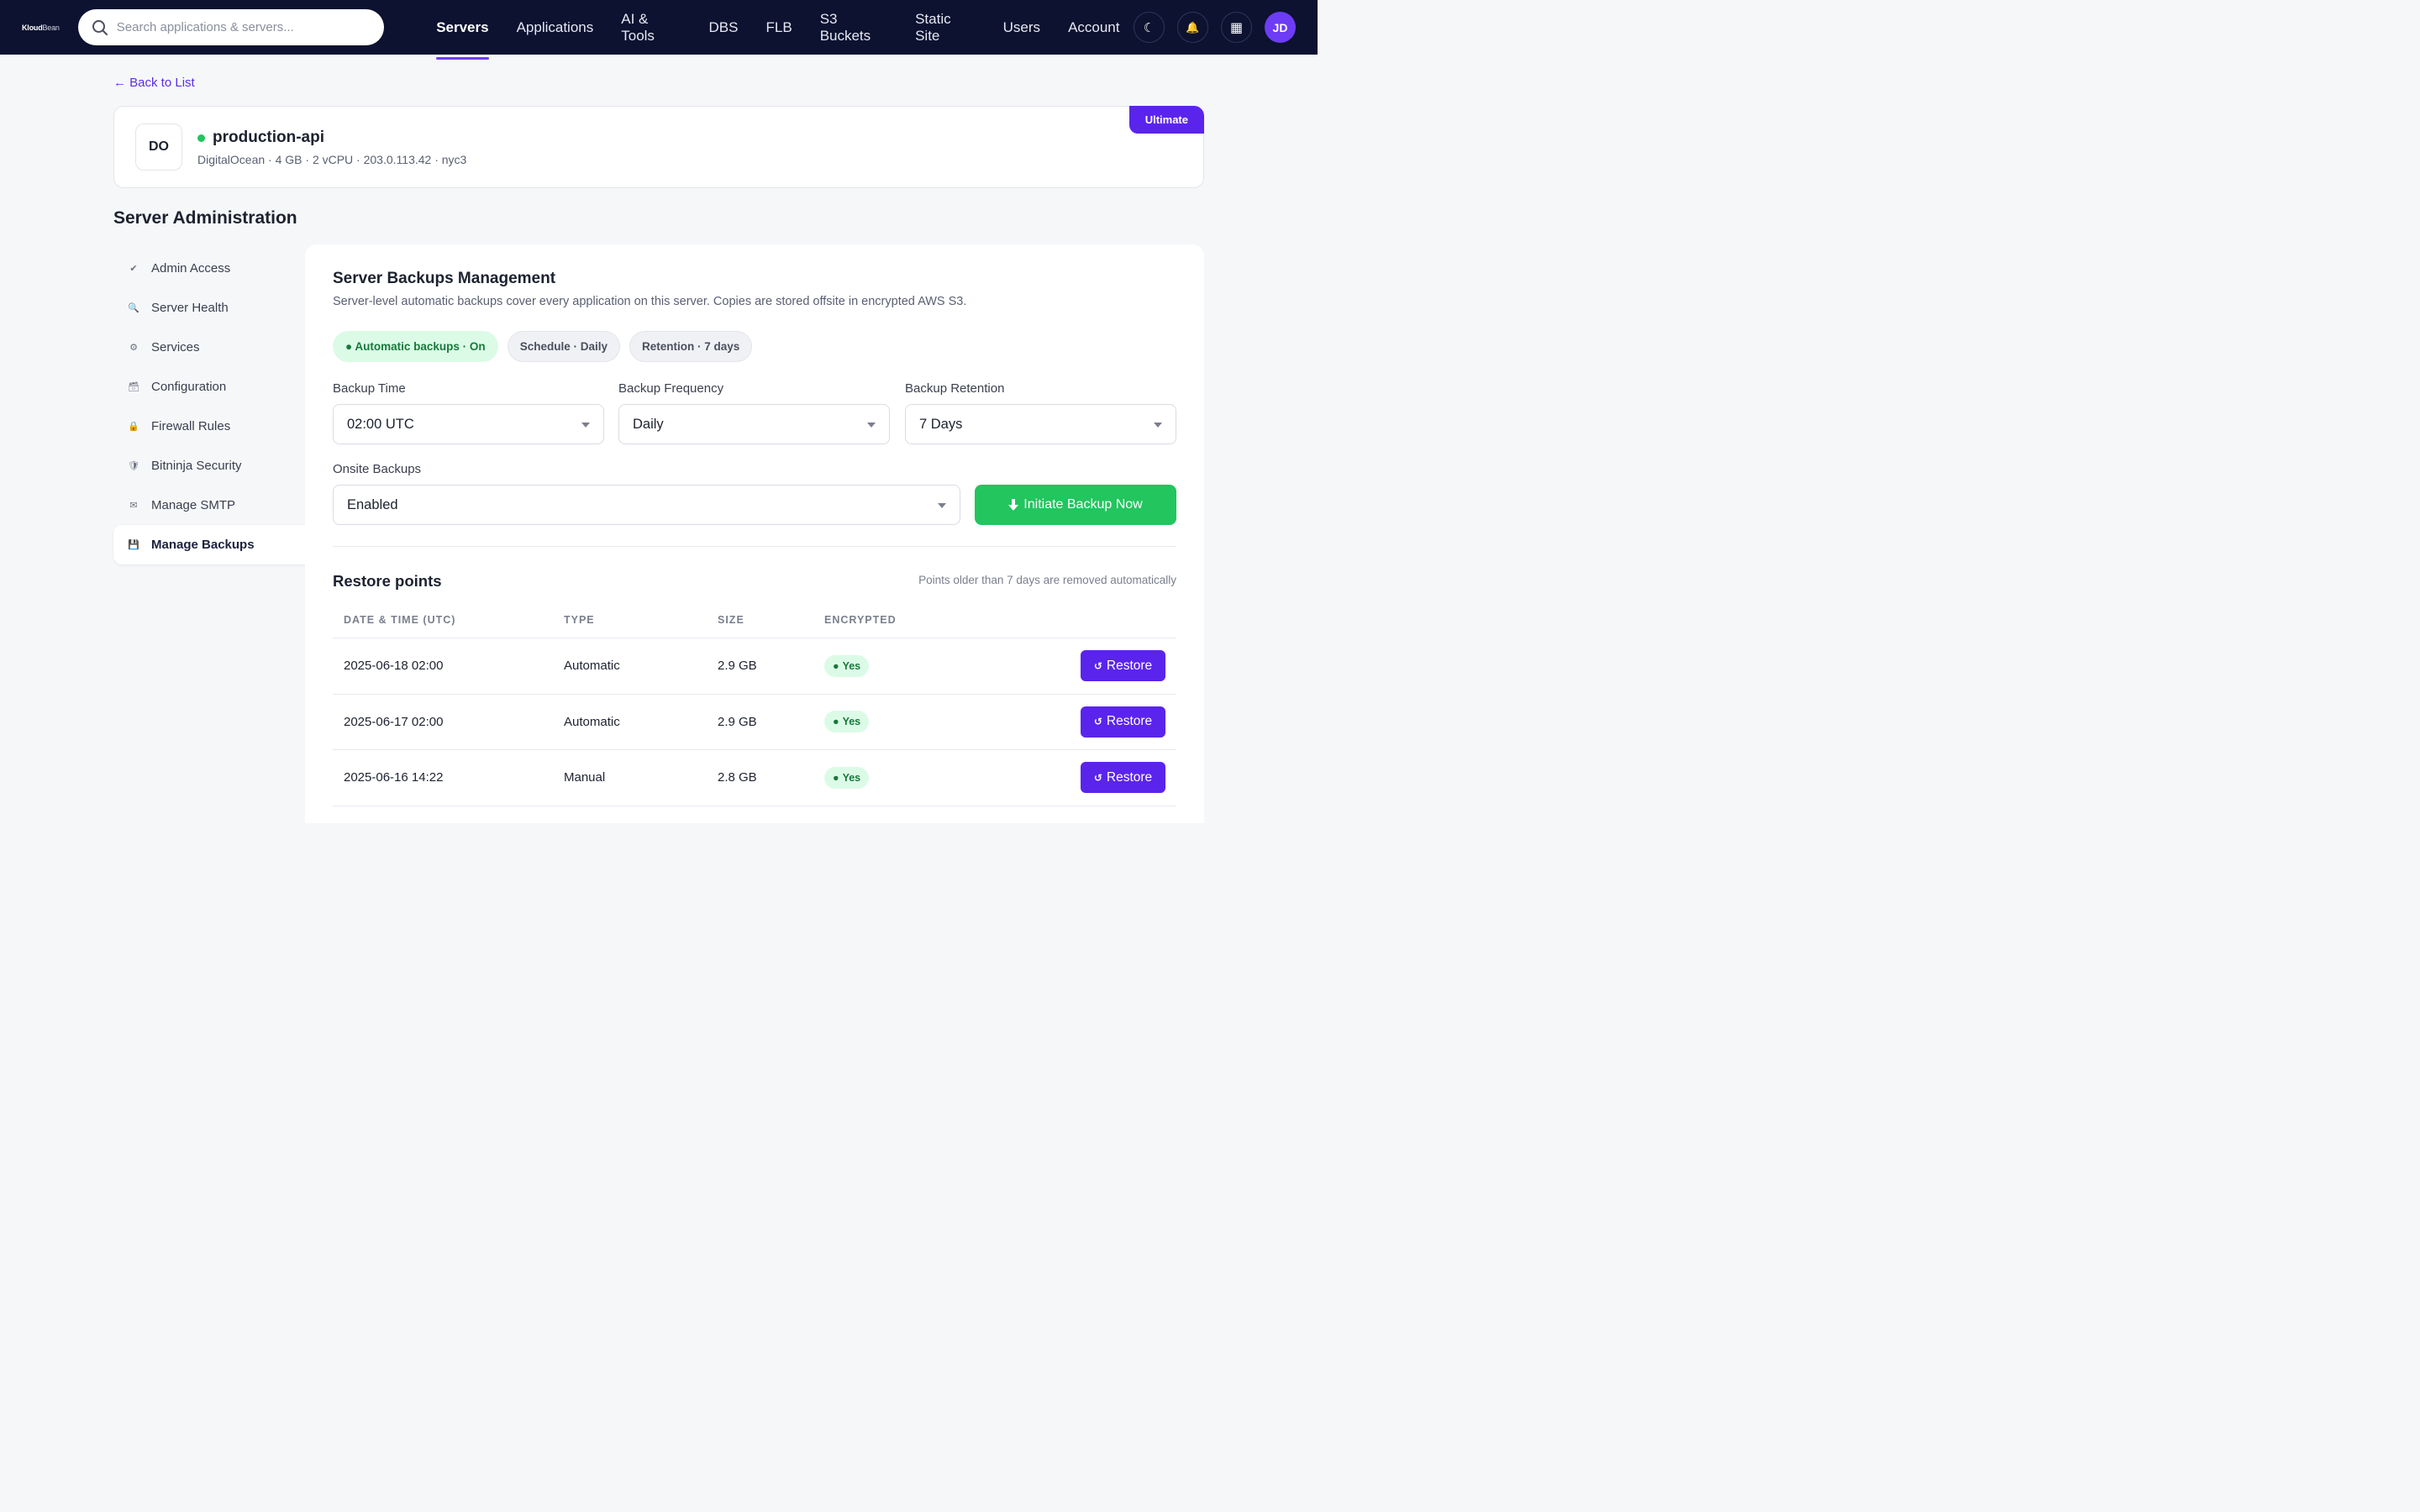  I want to click on nav-static-site: Static Site, so click(946, 27).